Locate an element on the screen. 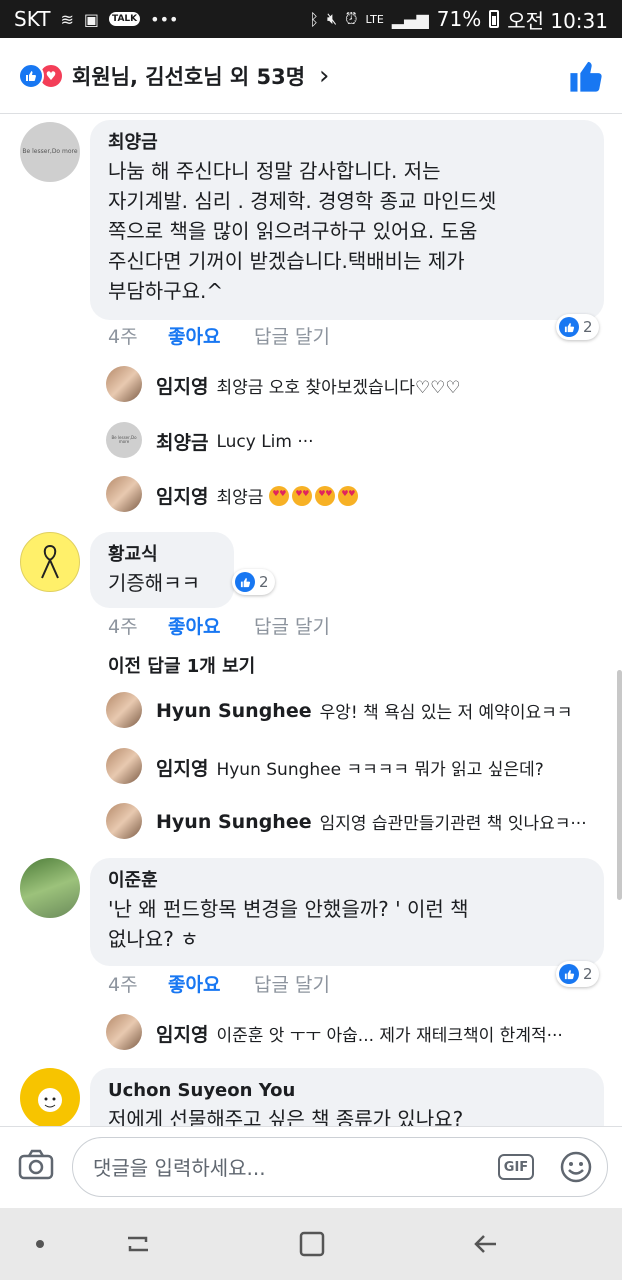  reply-item: 임지영 최양금 is located at coordinates (258, 495).